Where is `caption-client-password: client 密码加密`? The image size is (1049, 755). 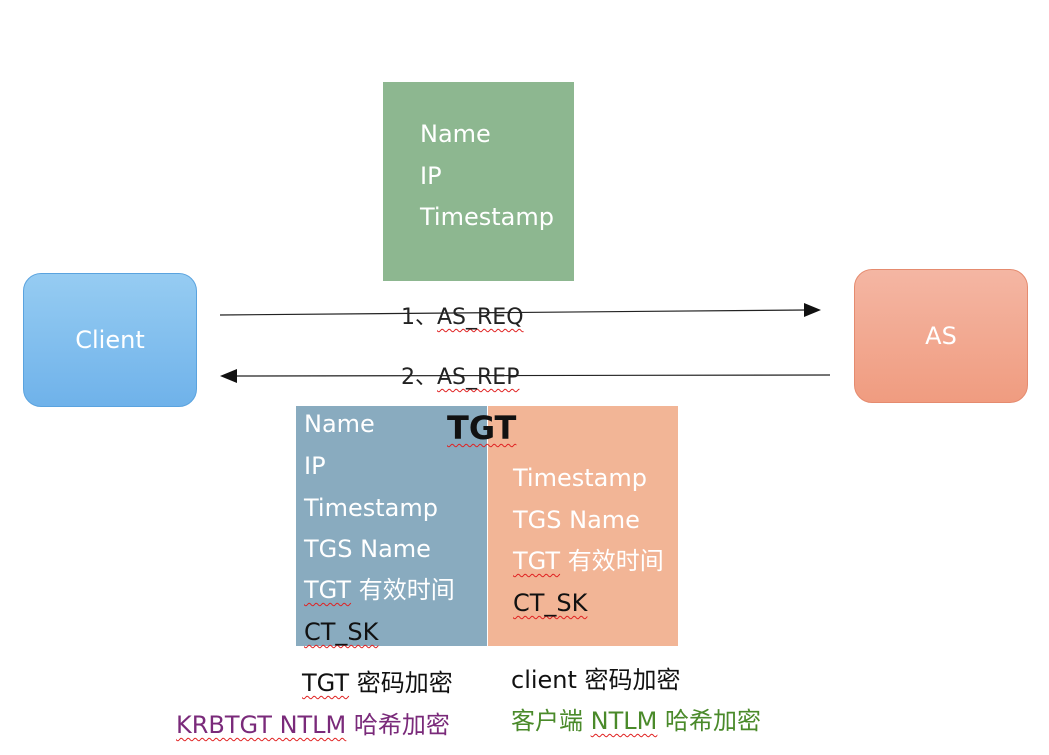
caption-client-password: client 密码加密 is located at coordinates (596, 680).